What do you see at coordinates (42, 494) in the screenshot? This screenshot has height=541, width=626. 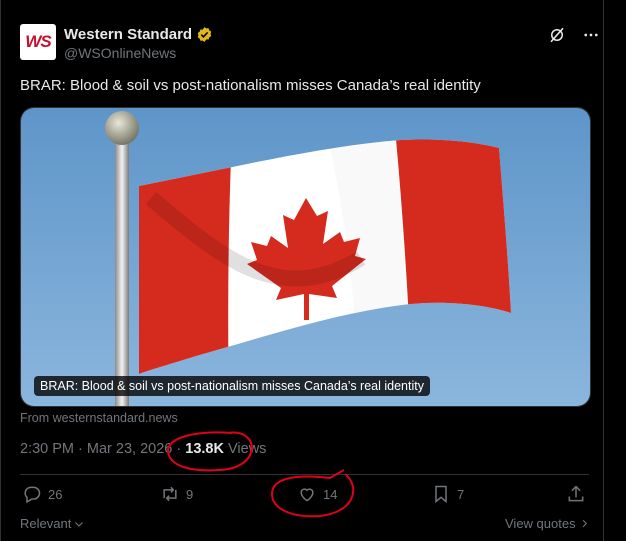 I see `reply-button: 26` at bounding box center [42, 494].